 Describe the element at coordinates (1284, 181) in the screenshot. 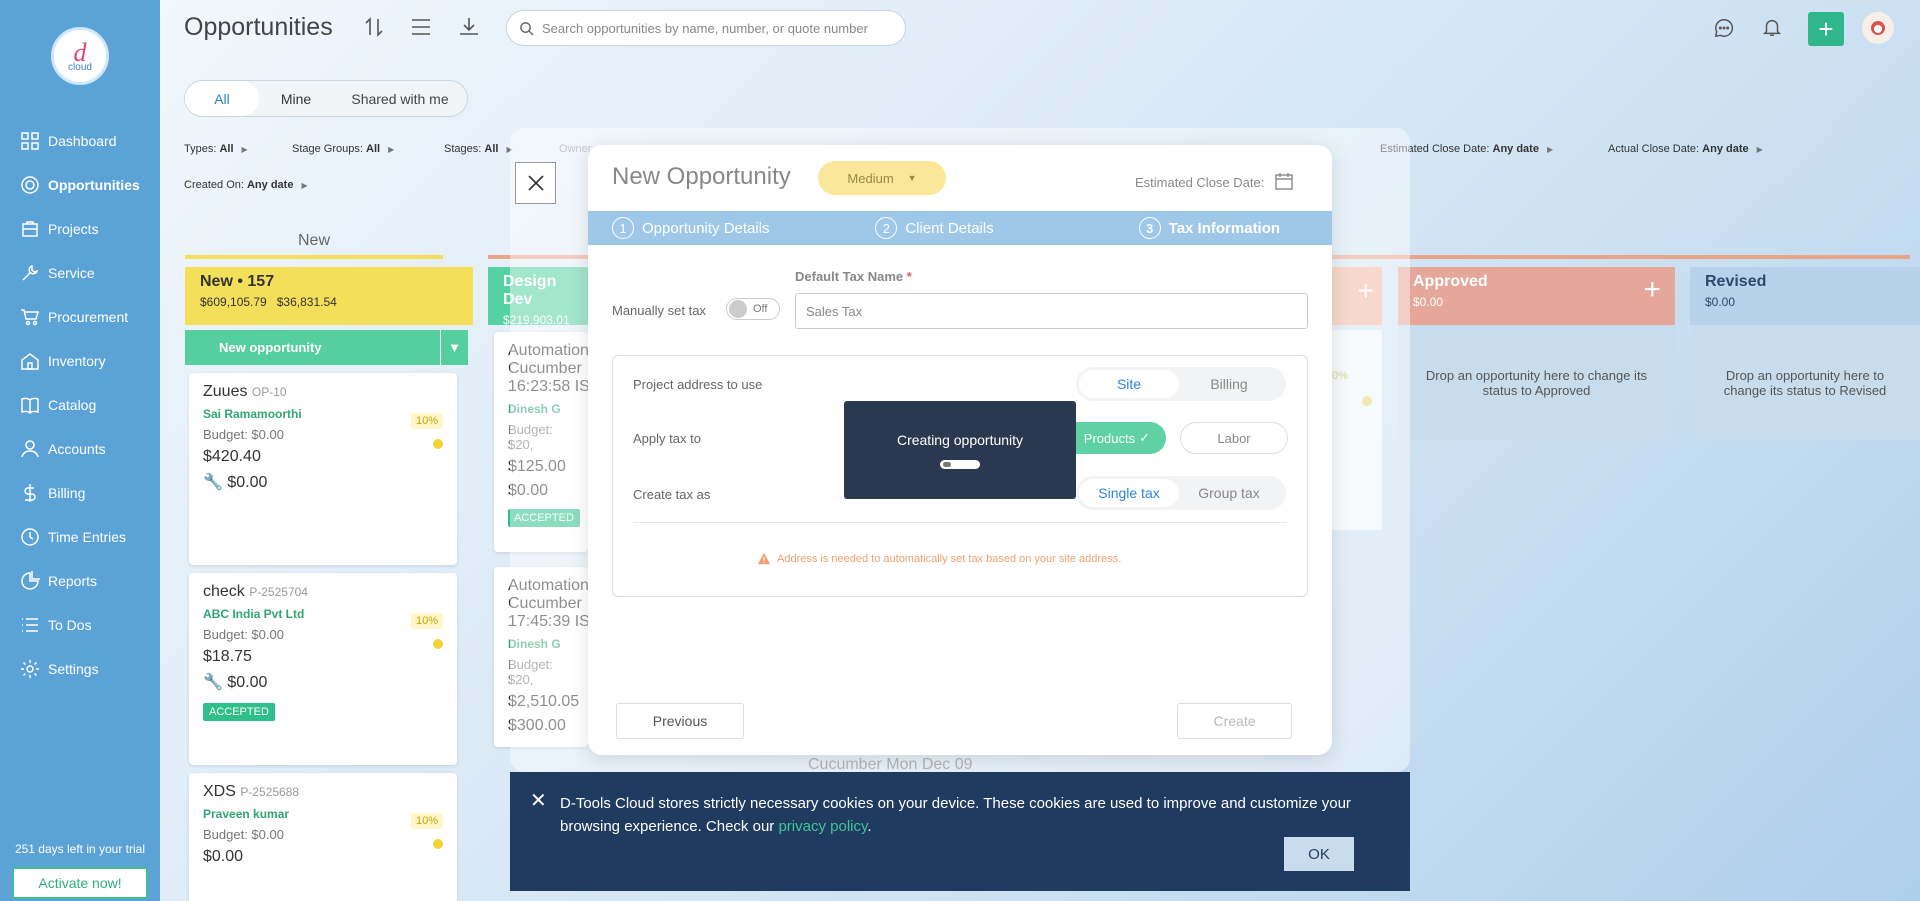

I see `calendar-icon` at that location.